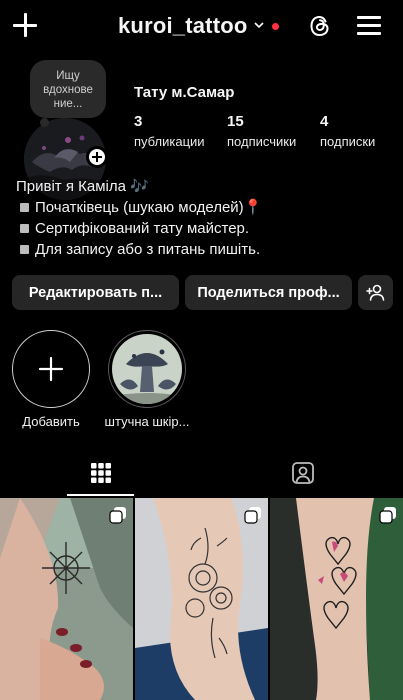 This screenshot has height=700, width=403. Describe the element at coordinates (347, 131) in the screenshot. I see `following-stat: 4 подписки` at that location.